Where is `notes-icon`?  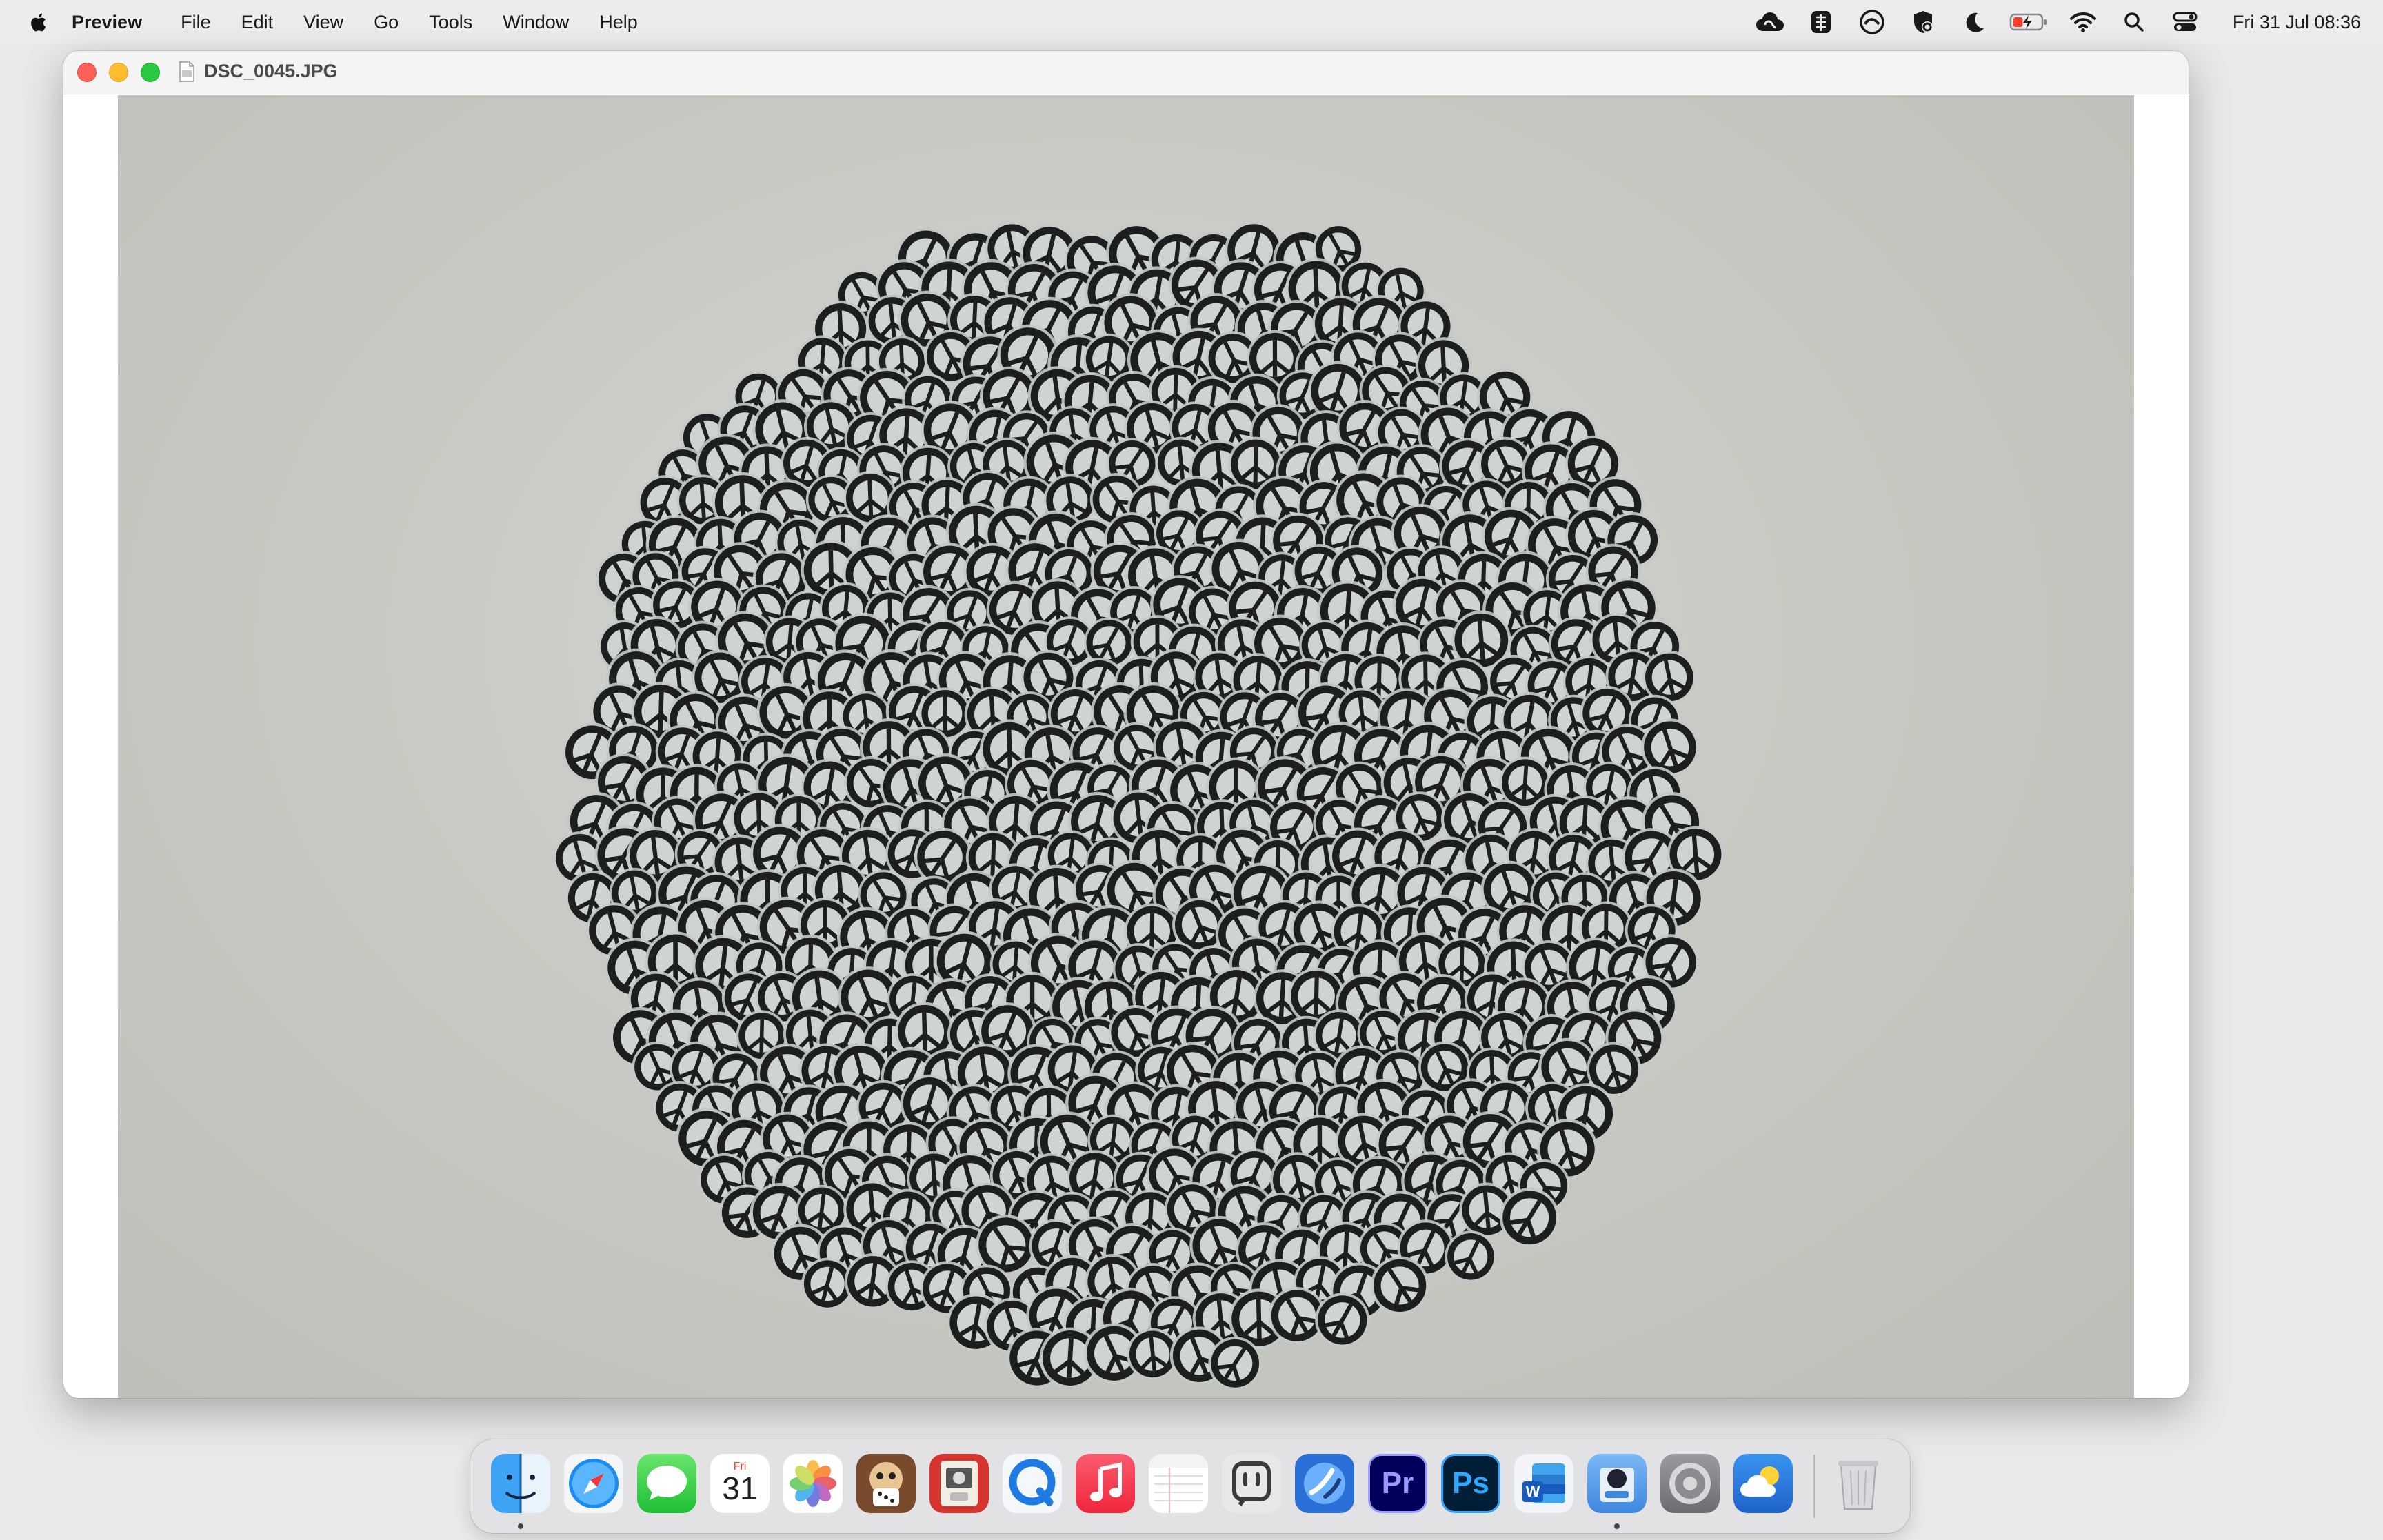
notes-icon is located at coordinates (1178, 1484).